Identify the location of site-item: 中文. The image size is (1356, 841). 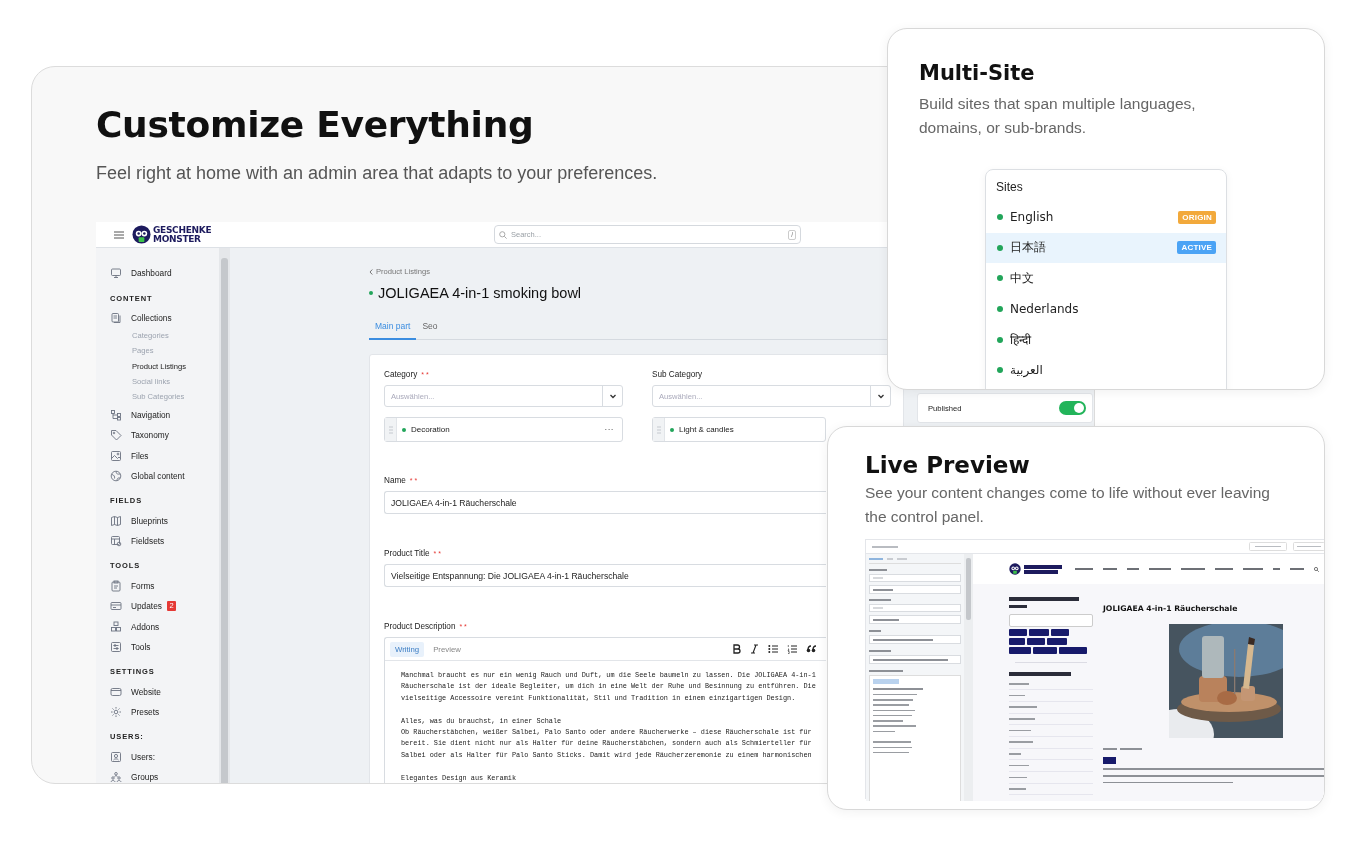
(1106, 278).